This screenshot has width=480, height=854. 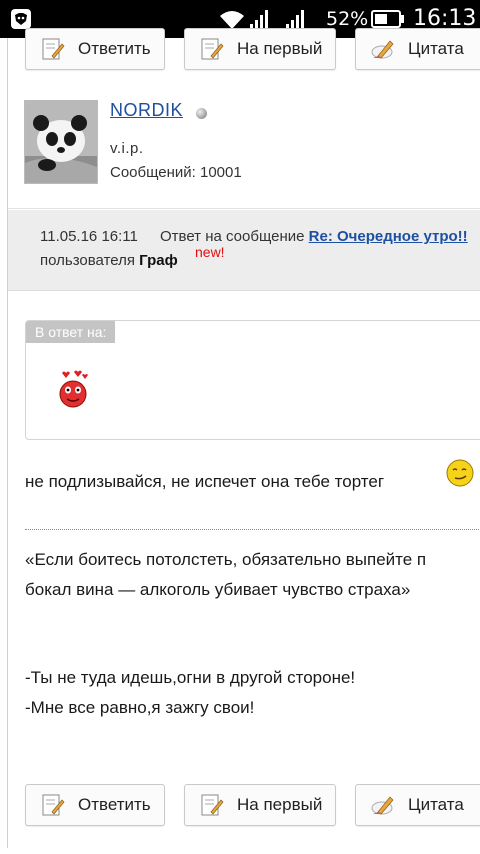 I want to click on in-love-smiley-icon, so click(x=73, y=389).